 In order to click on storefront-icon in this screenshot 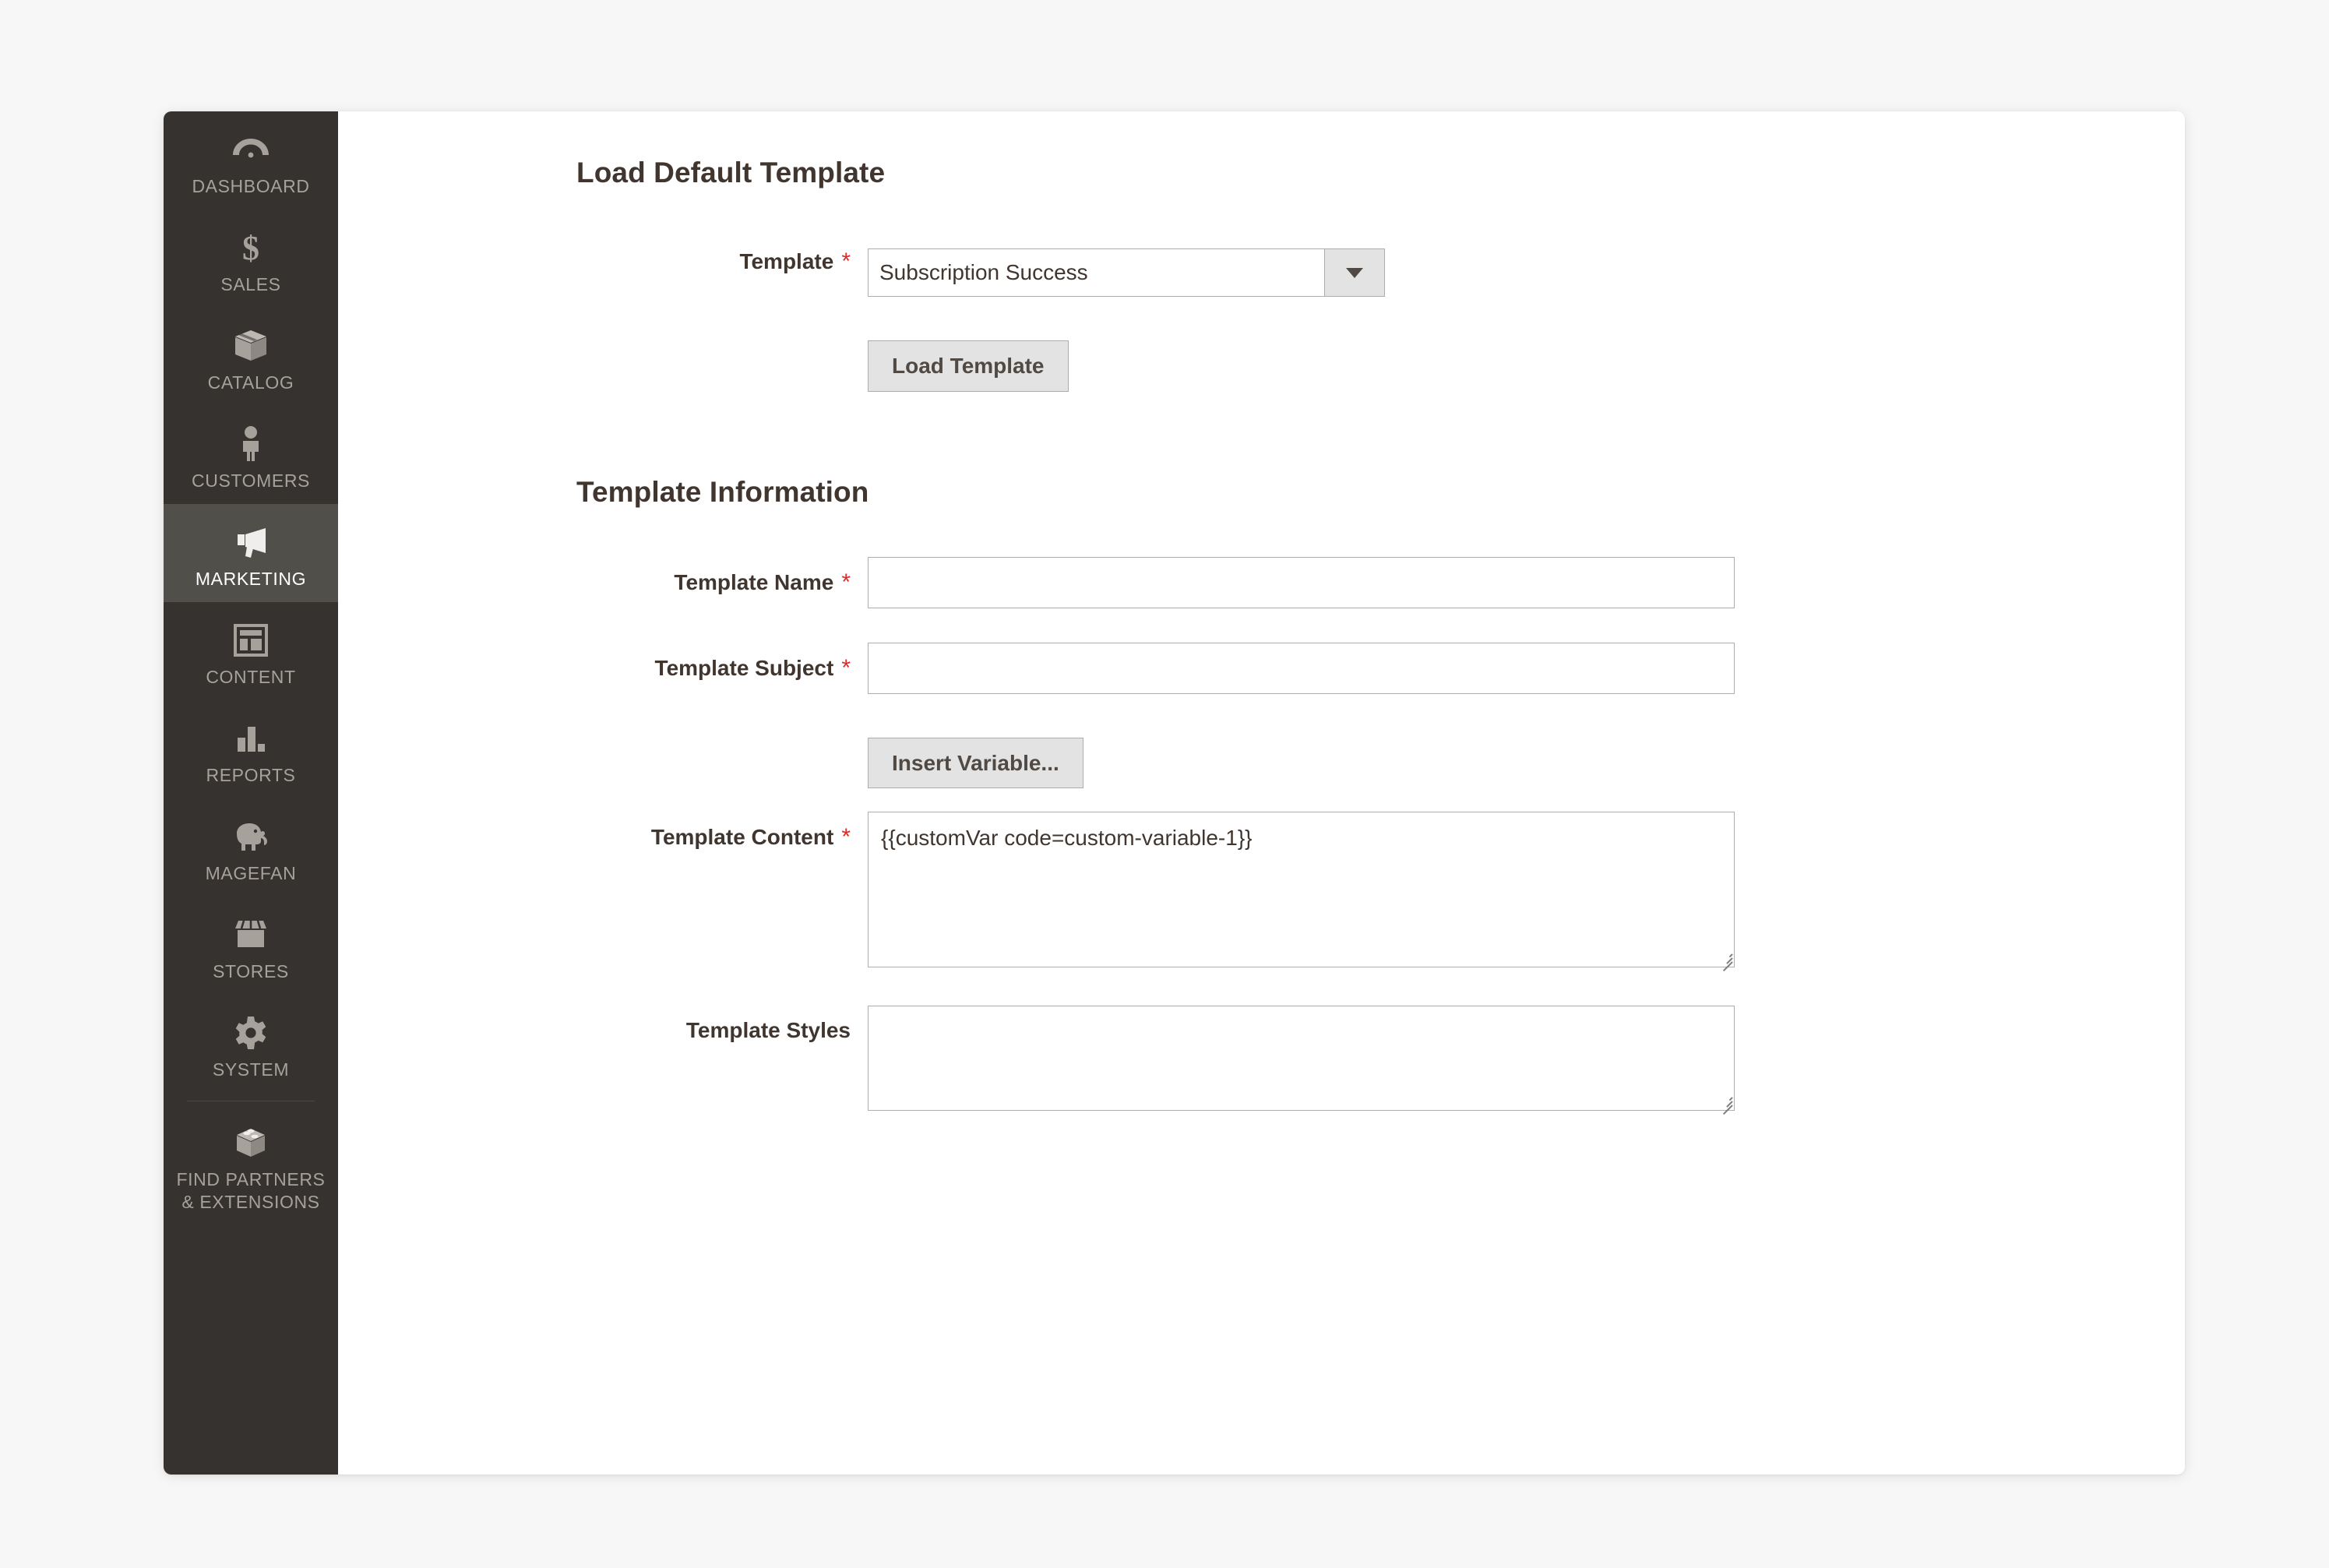, I will do `click(250, 935)`.